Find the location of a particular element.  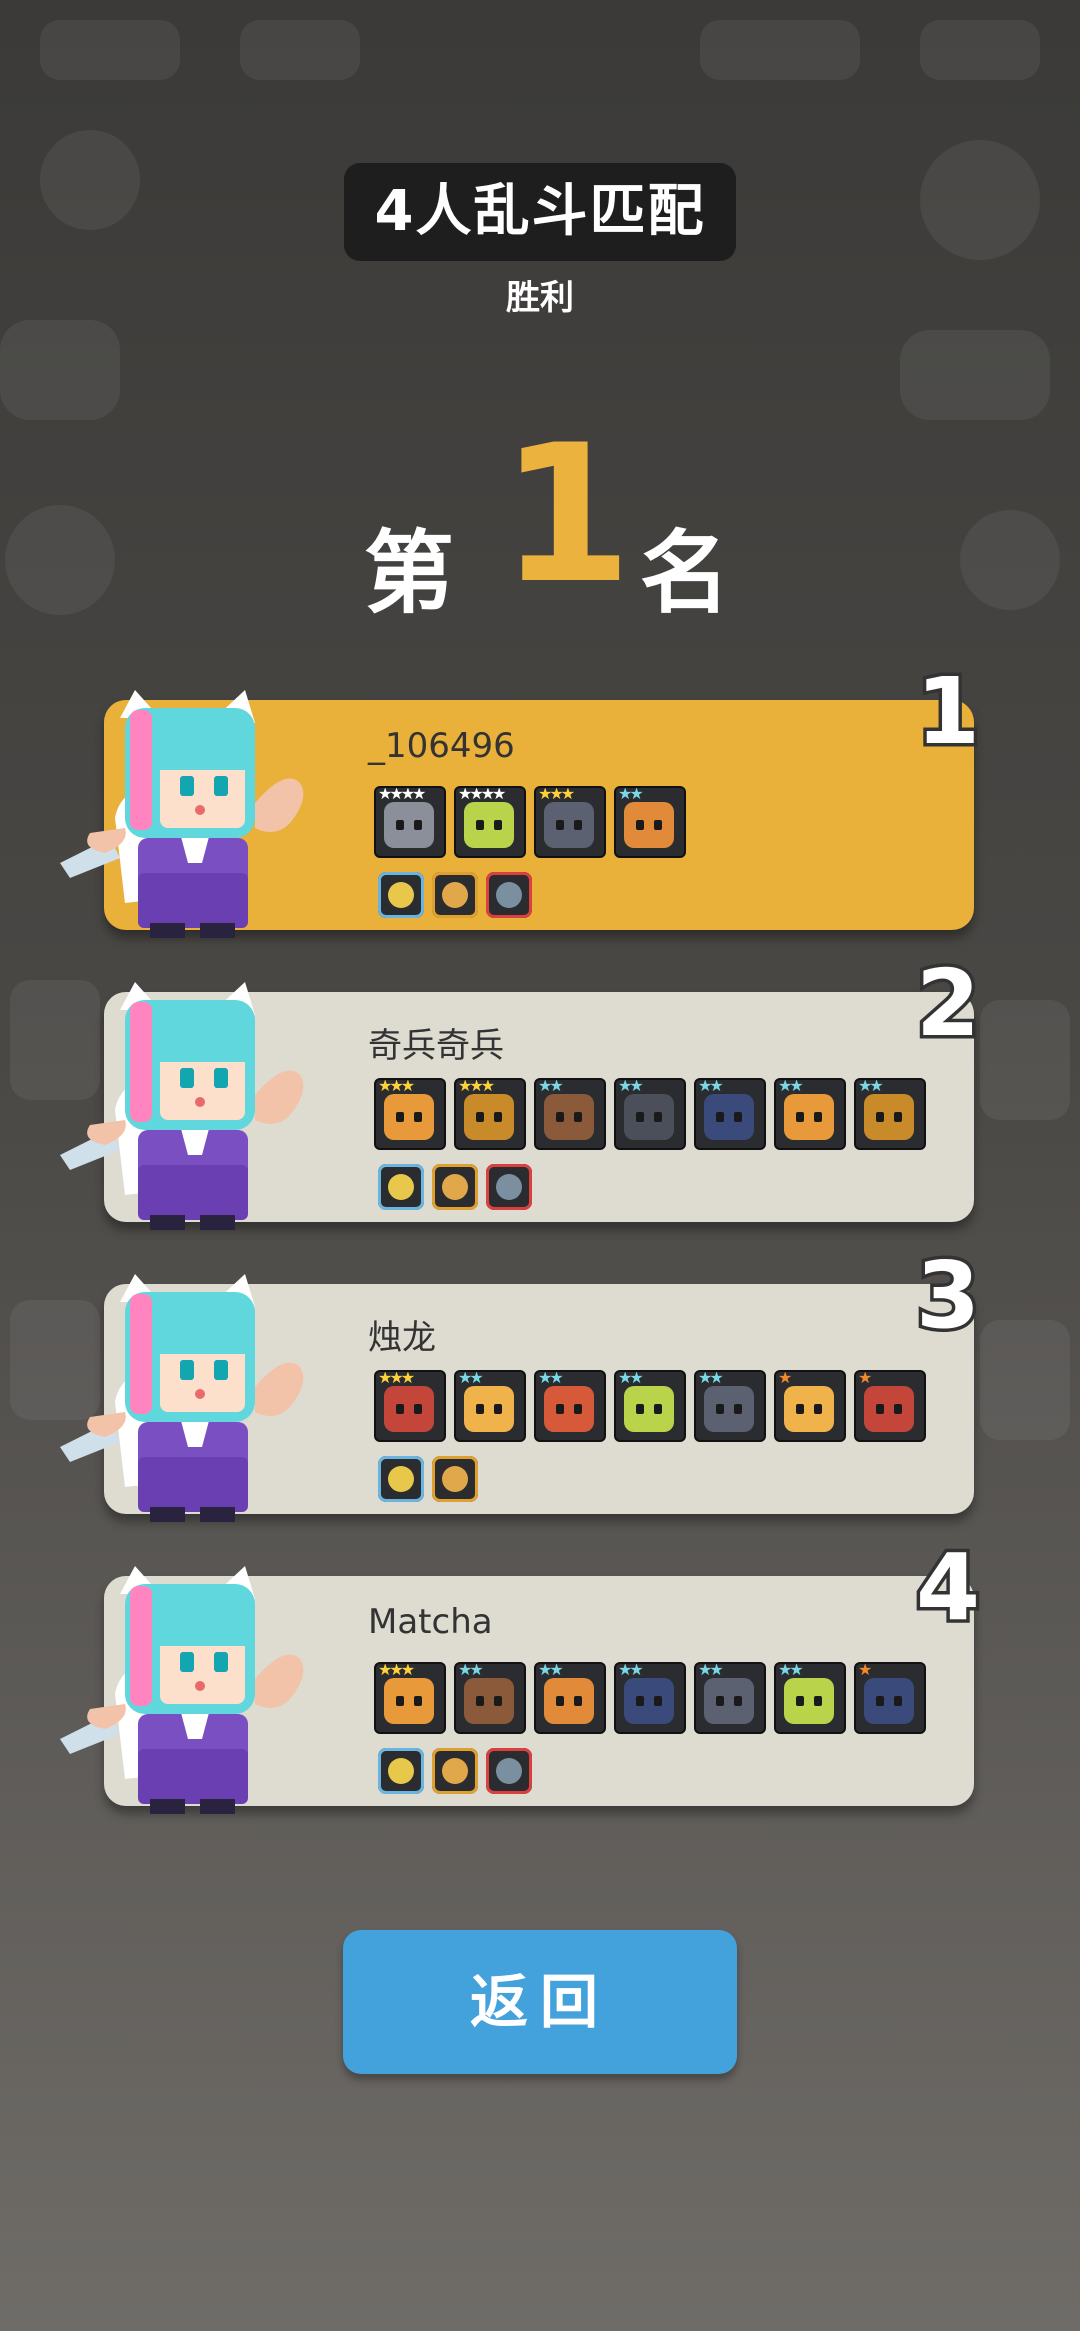

player-card: 3 烛龙 ★★★ ★★ ★★ ★★ ★★ ★ ★ is located at coordinates (522, 1380).